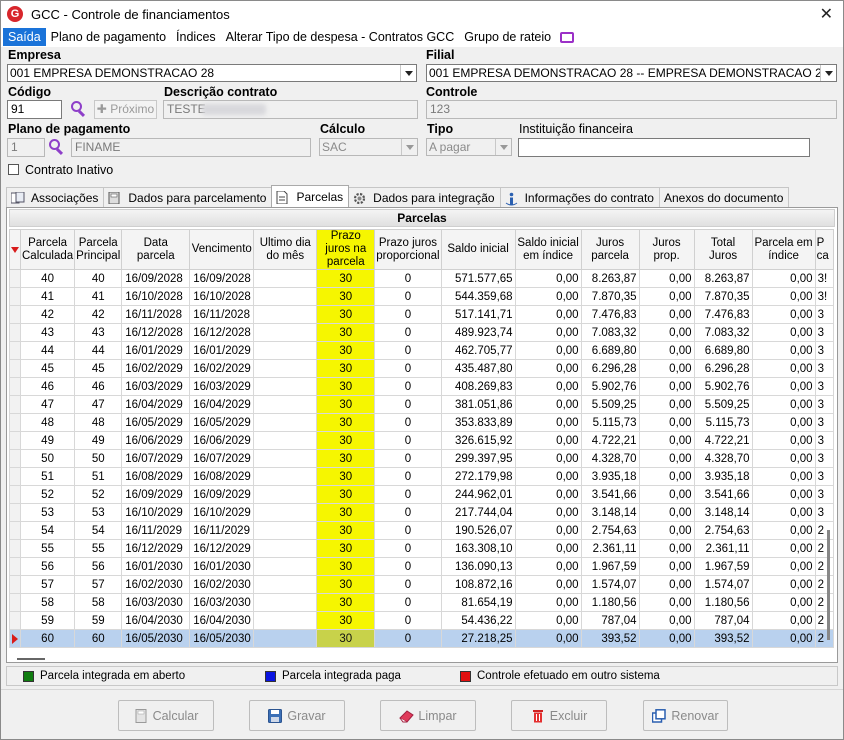 This screenshot has height=740, width=844. Describe the element at coordinates (478, 422) in the screenshot. I see `cell-saldo-inicial: 353.833,89` at that location.